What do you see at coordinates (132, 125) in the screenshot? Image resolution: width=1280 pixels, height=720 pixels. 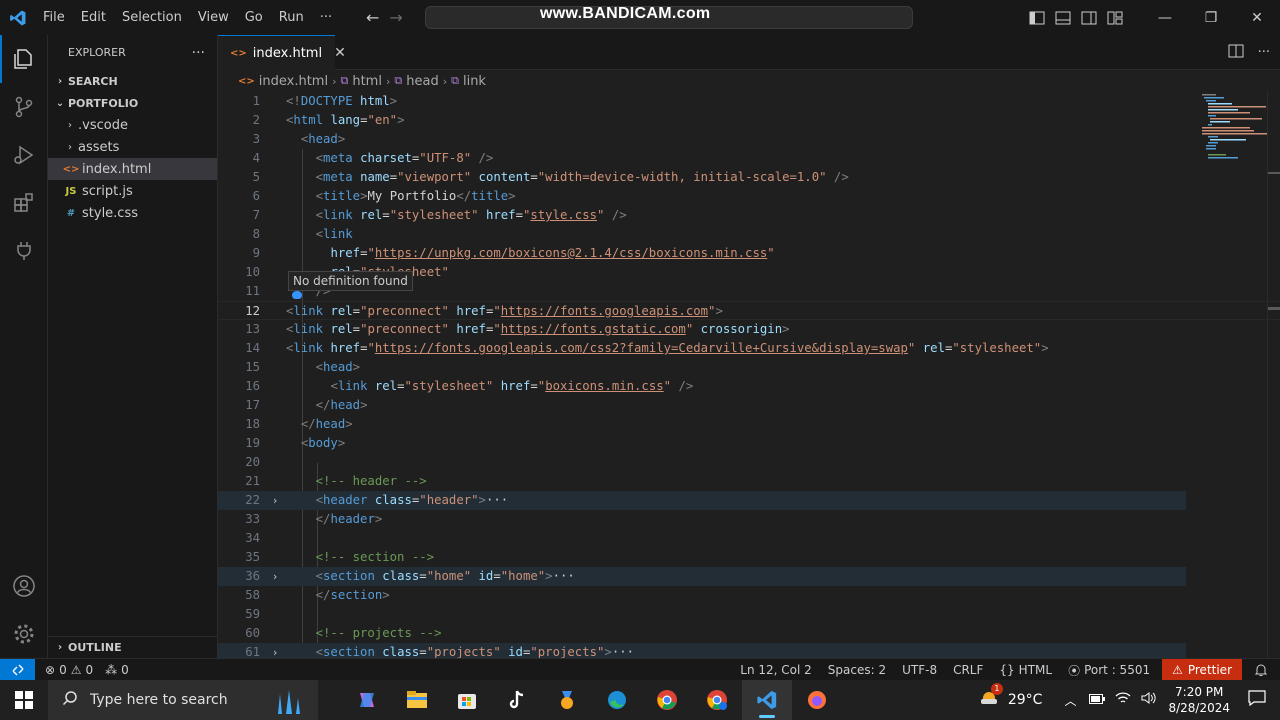 I see `tree-item-vscode: › .vscode` at bounding box center [132, 125].